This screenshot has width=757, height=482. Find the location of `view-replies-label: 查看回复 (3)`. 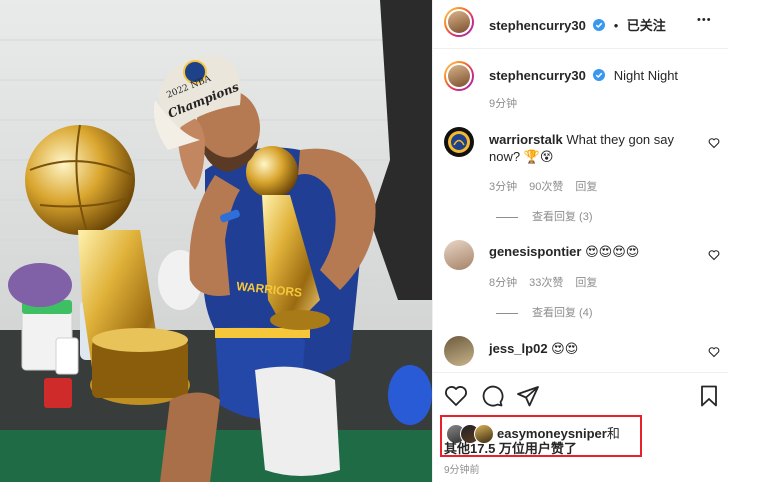

view-replies-label: 查看回复 (3) is located at coordinates (562, 217).